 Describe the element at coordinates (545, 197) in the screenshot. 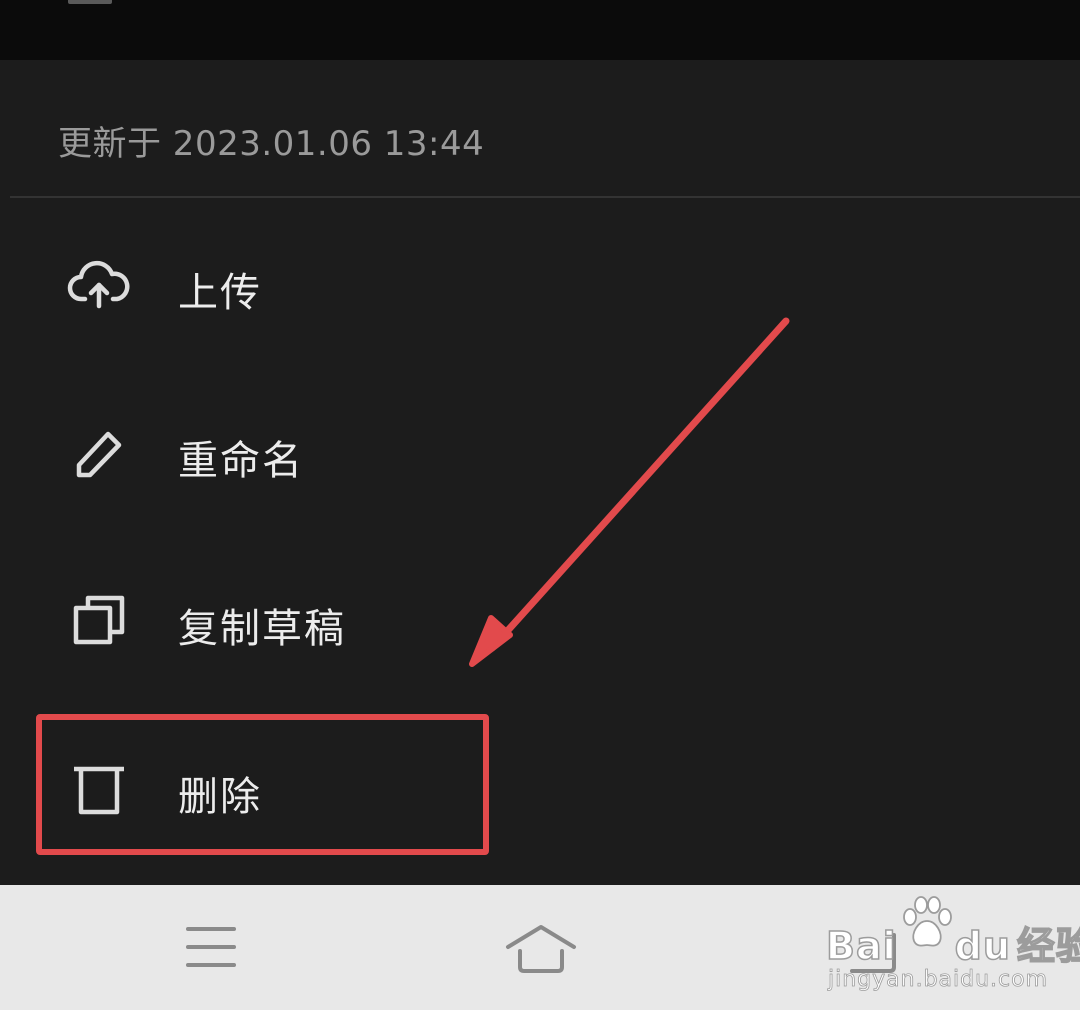

I see `divider` at that location.